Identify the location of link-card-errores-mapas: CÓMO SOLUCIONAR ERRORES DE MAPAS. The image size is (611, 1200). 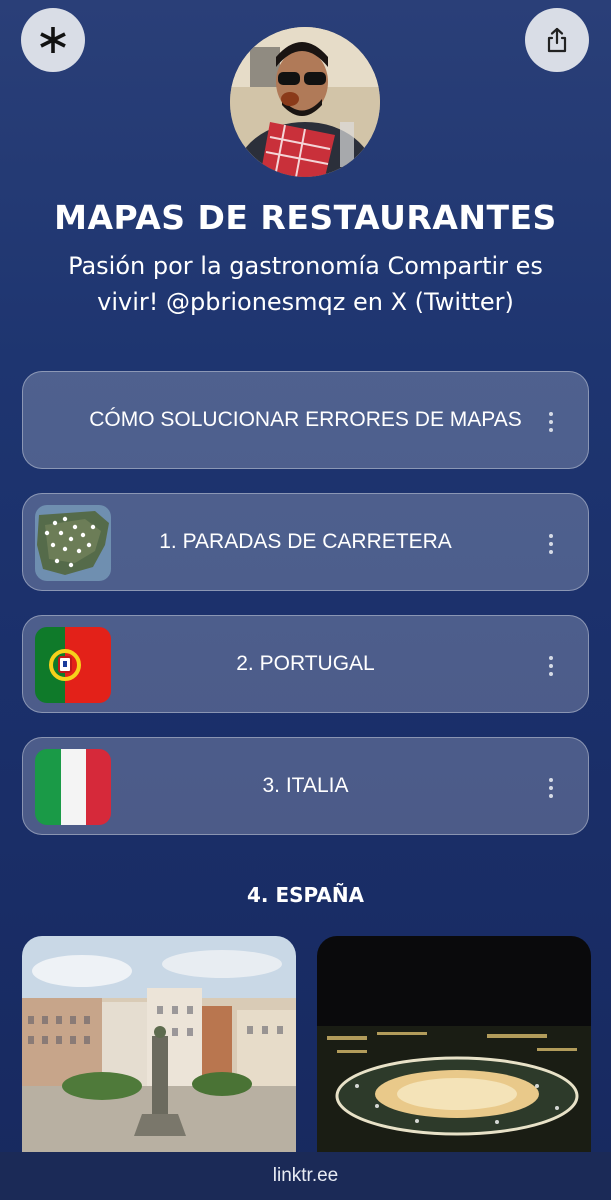
(305, 420).